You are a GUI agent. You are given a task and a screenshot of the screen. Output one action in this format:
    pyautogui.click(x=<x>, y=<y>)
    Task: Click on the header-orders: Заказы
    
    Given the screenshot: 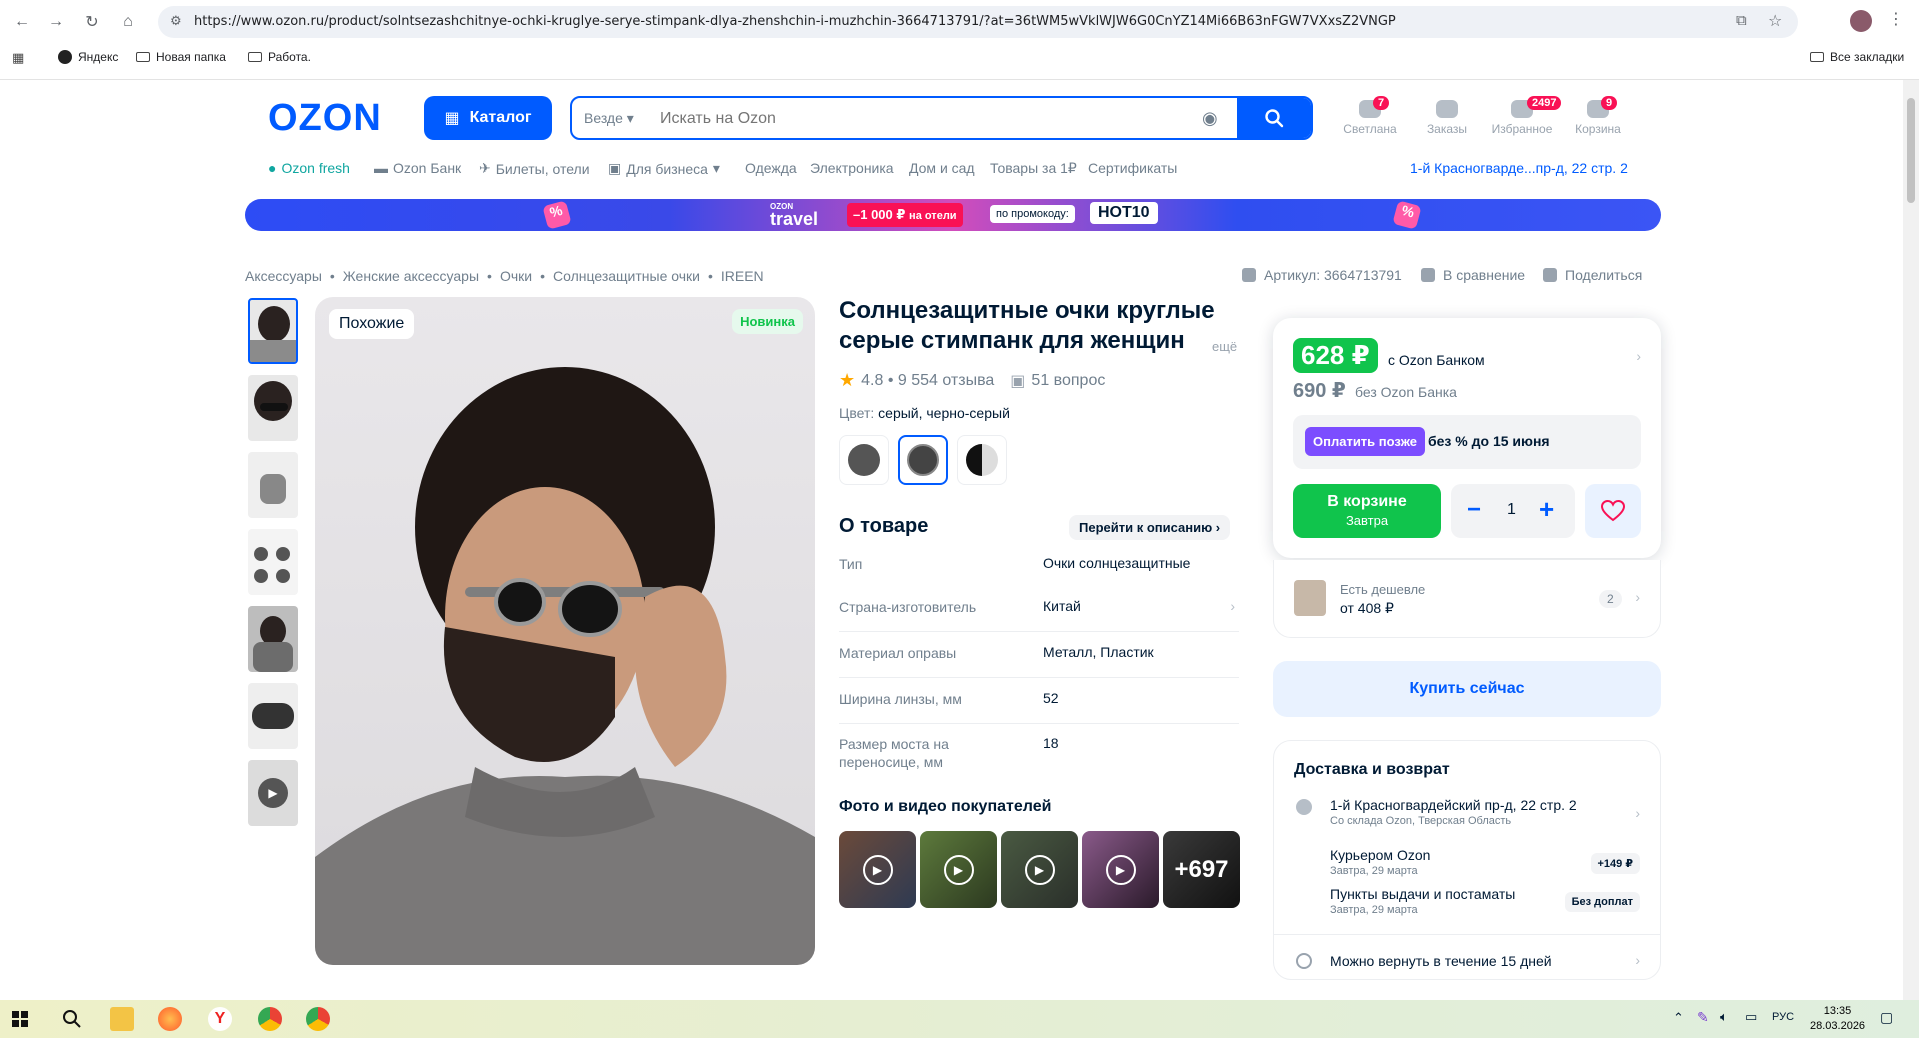 What is the action you would take?
    pyautogui.click(x=1447, y=118)
    